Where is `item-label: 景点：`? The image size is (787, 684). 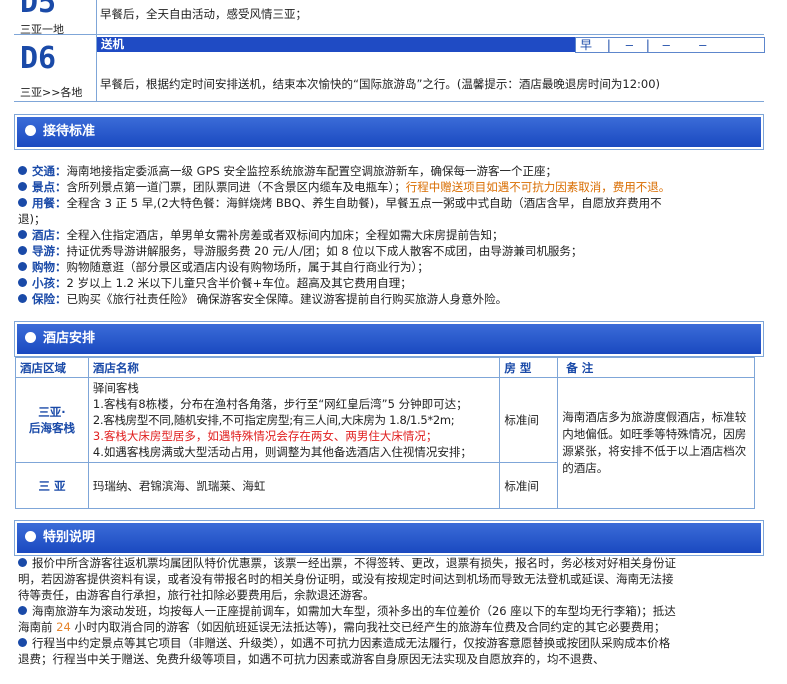 item-label: 景点： is located at coordinates (49, 187).